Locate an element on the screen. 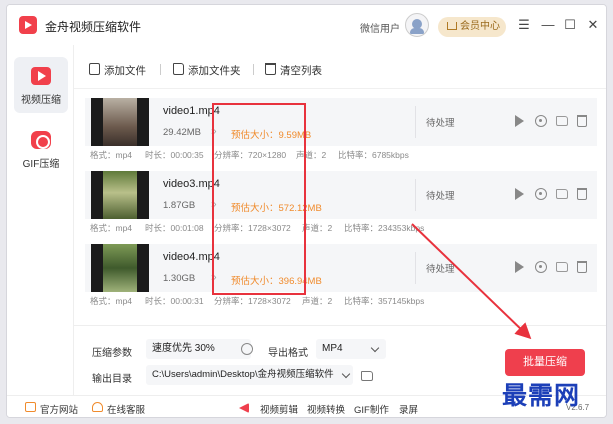 Image resolution: width=613 pixels, height=424 pixels. headset-icon is located at coordinates (97, 407).